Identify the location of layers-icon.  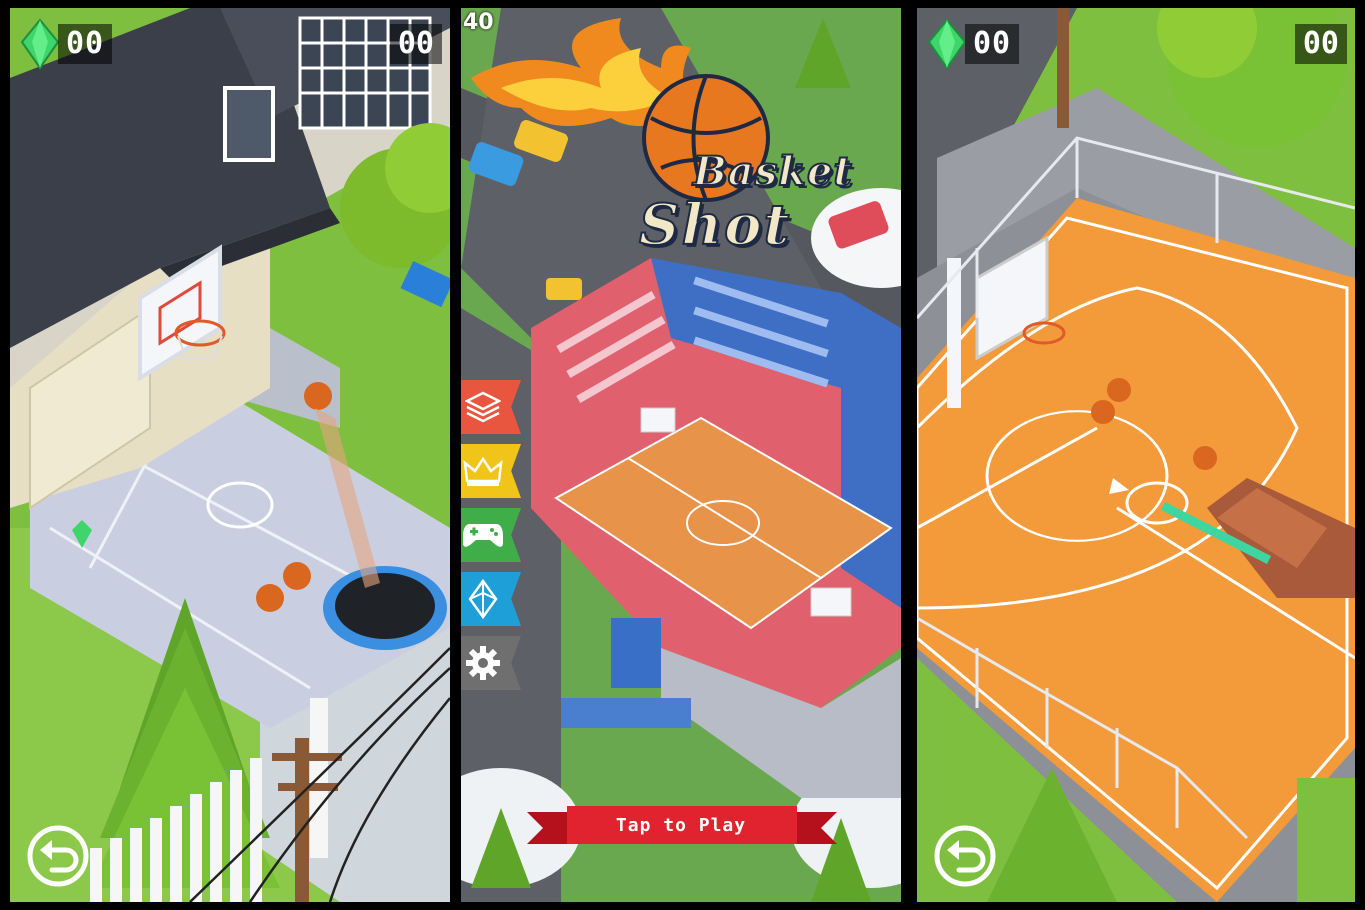
(483, 407).